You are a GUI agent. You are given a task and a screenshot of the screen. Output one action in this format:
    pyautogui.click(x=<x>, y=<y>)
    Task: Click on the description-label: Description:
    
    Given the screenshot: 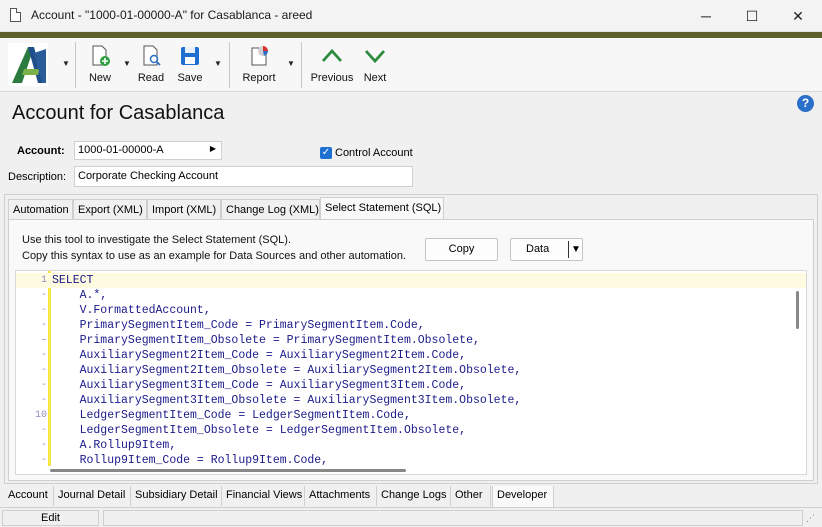 What is the action you would take?
    pyautogui.click(x=37, y=177)
    